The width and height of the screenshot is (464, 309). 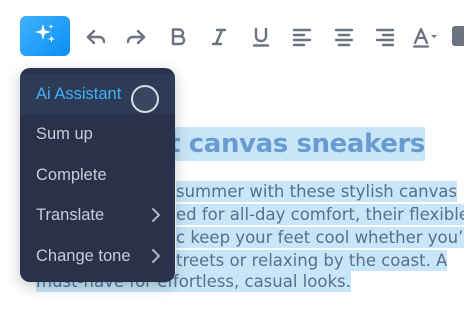 What do you see at coordinates (64, 133) in the screenshot?
I see `menu-item-label: Sum up` at bounding box center [64, 133].